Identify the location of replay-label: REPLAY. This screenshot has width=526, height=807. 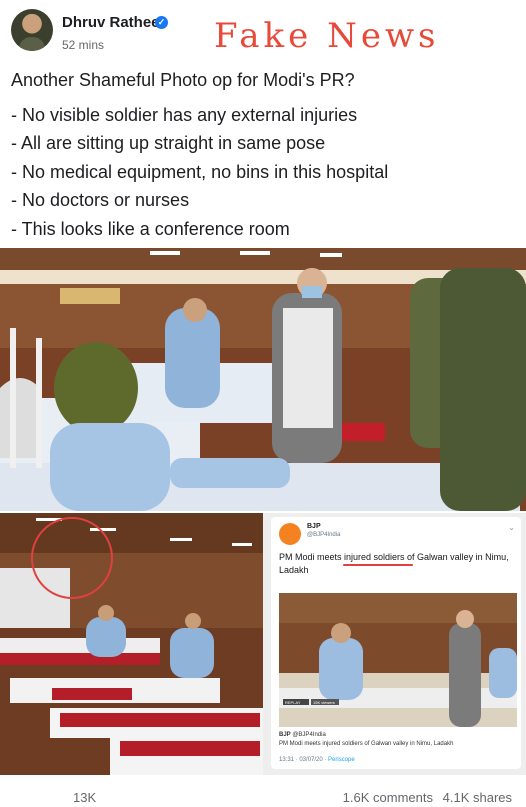
(293, 702).